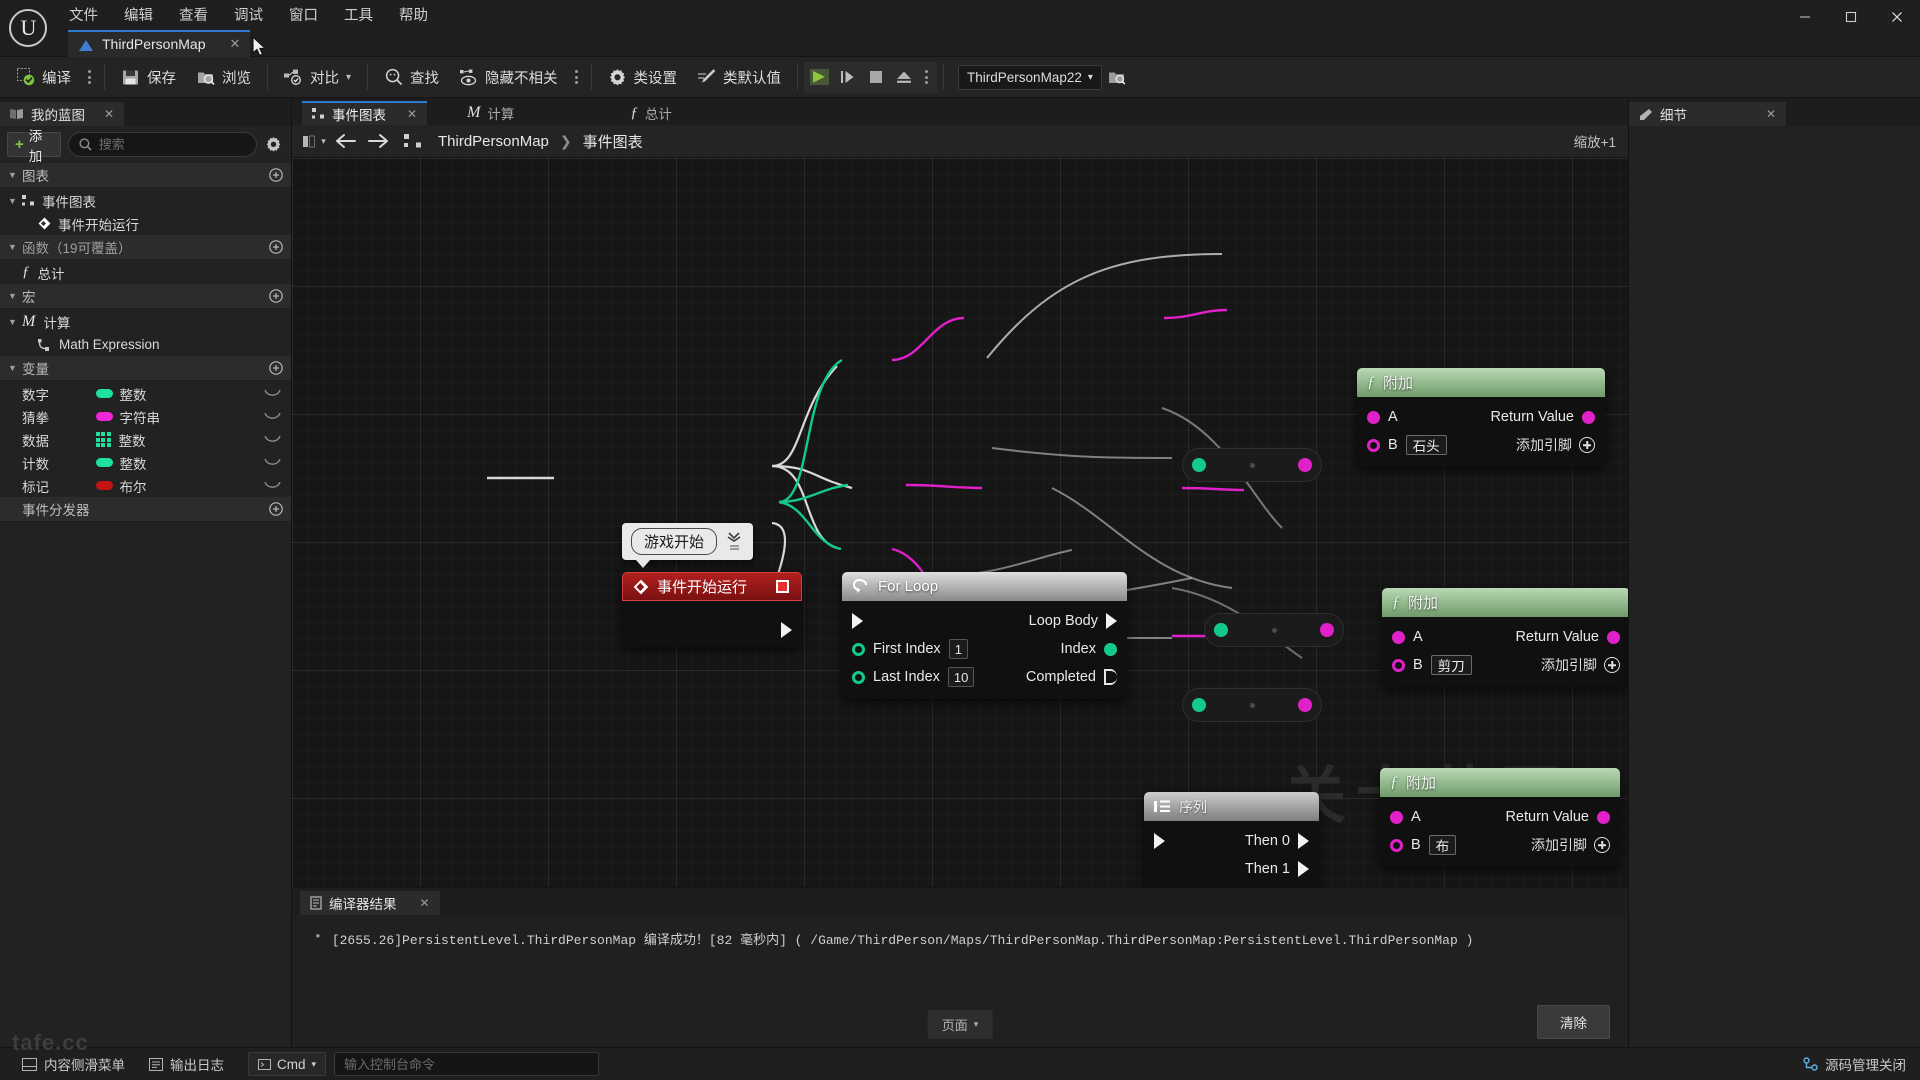 This screenshot has height=1080, width=1920. Describe the element at coordinates (1442, 845) in the screenshot. I see `append-3-b-input: 布` at that location.